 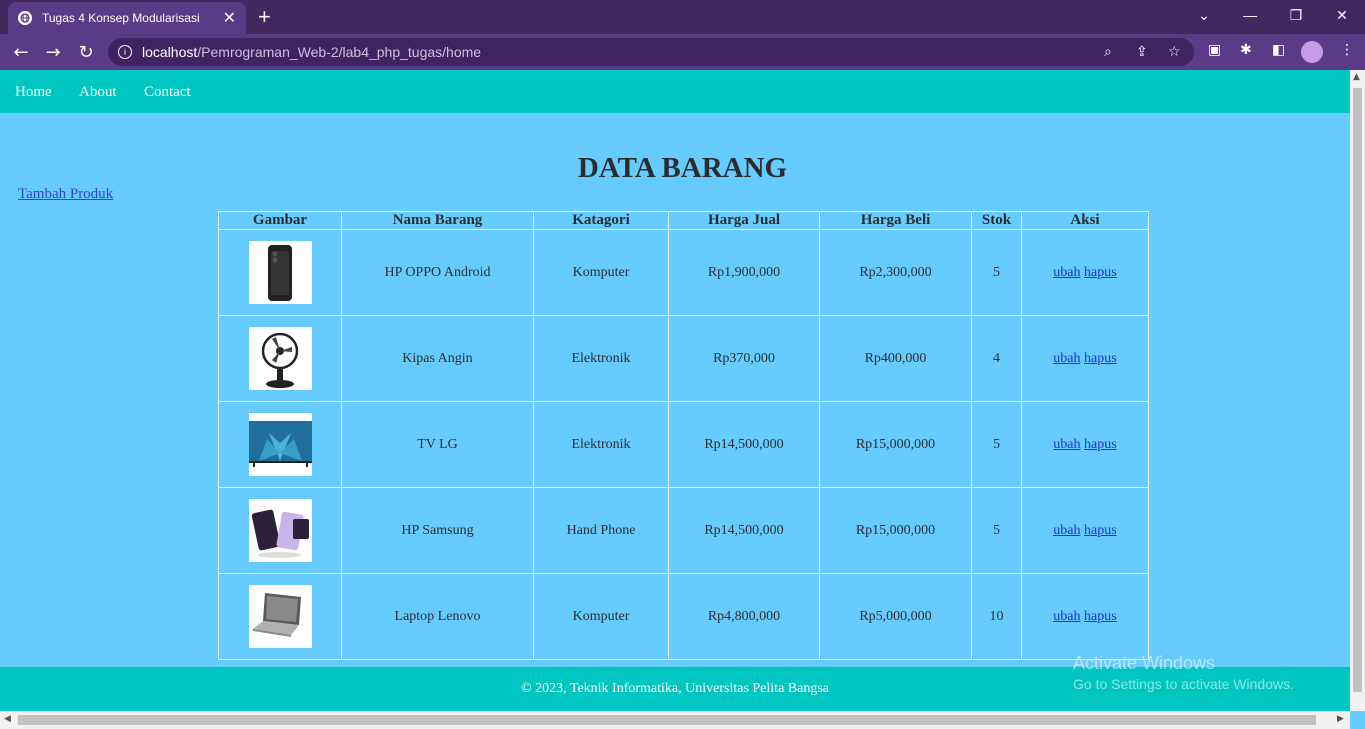 I want to click on site-info-icon: i, so click(x=125, y=52).